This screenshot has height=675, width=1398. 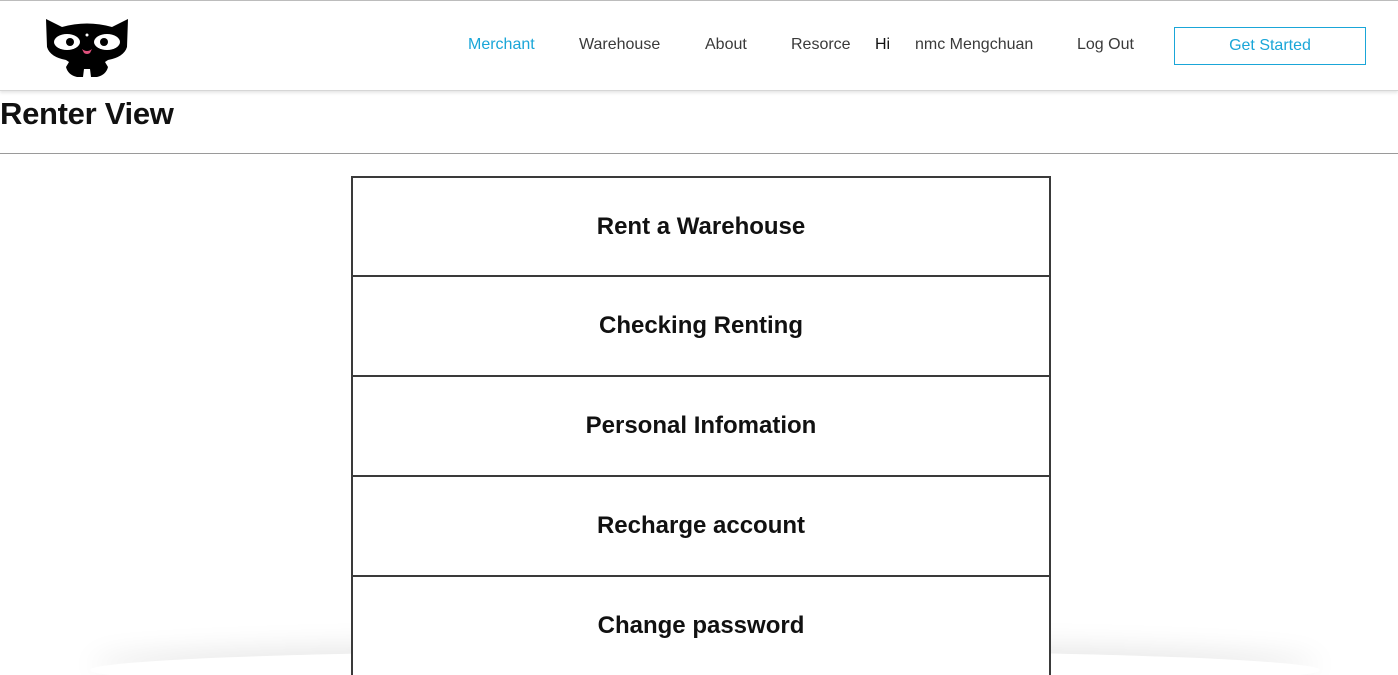 What do you see at coordinates (726, 45) in the screenshot?
I see `nav-about: About` at bounding box center [726, 45].